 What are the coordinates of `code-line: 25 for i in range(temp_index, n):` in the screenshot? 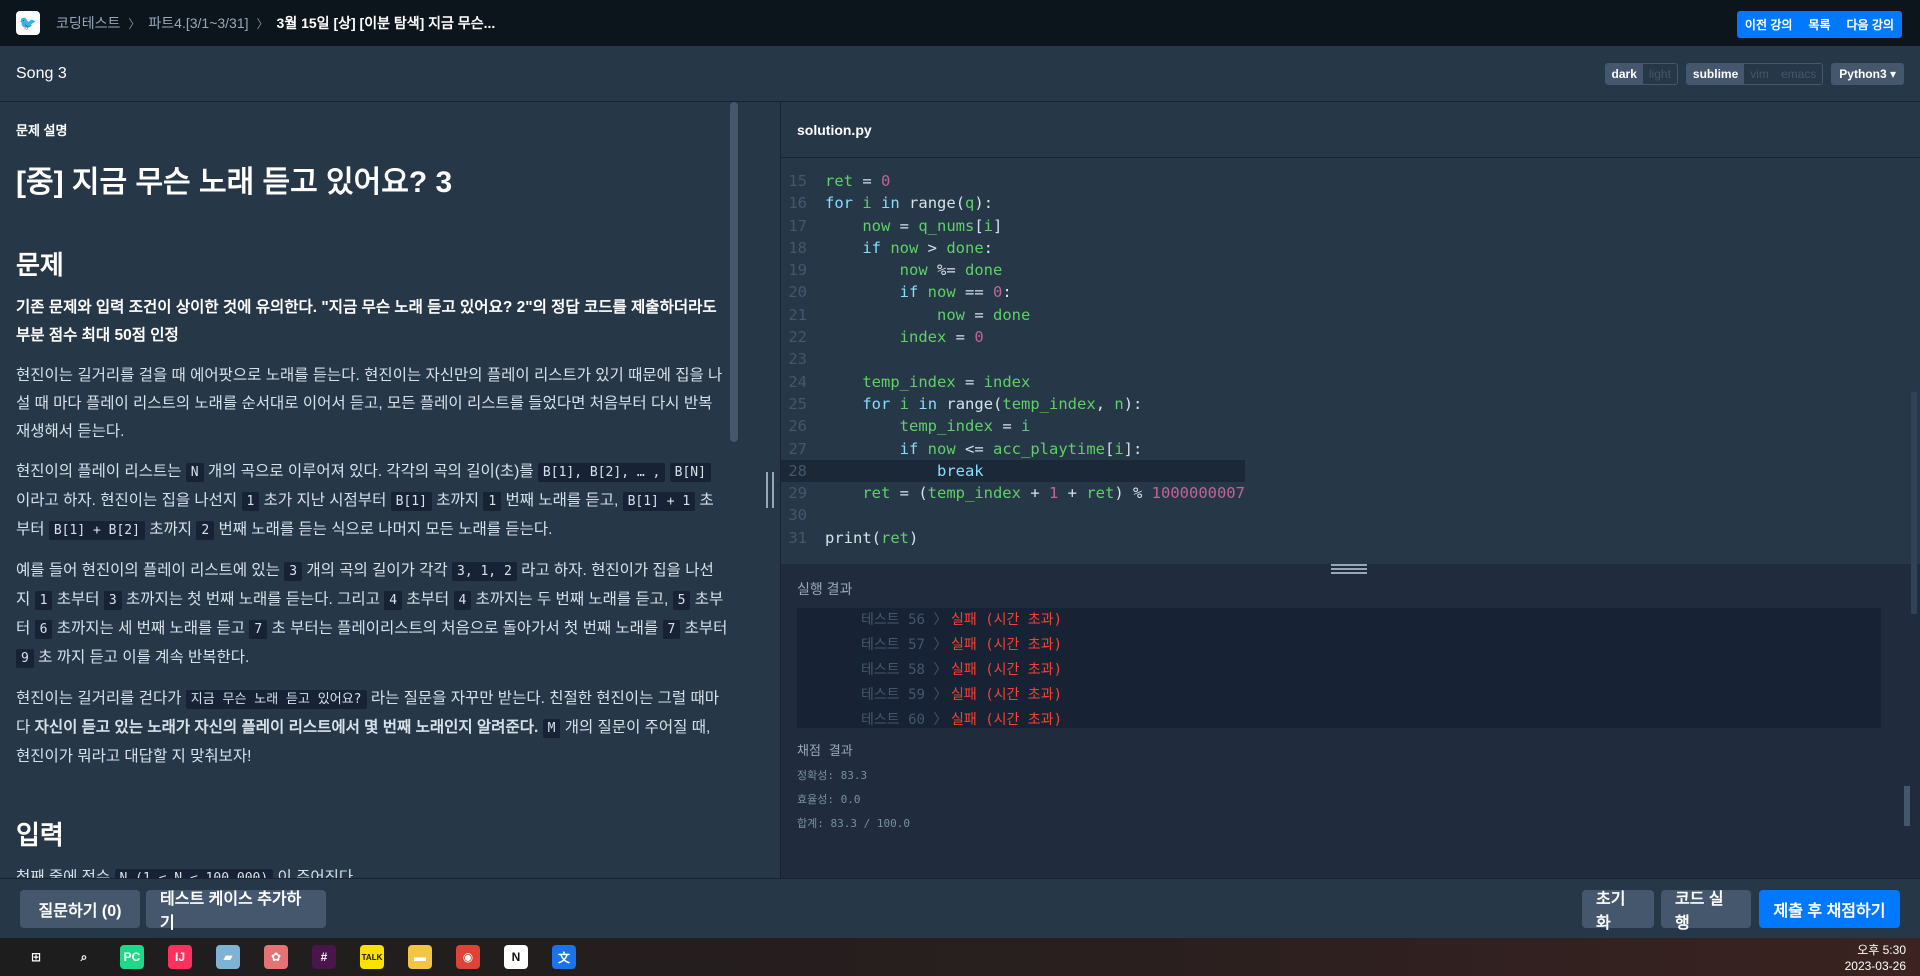 It's located at (1013, 404).